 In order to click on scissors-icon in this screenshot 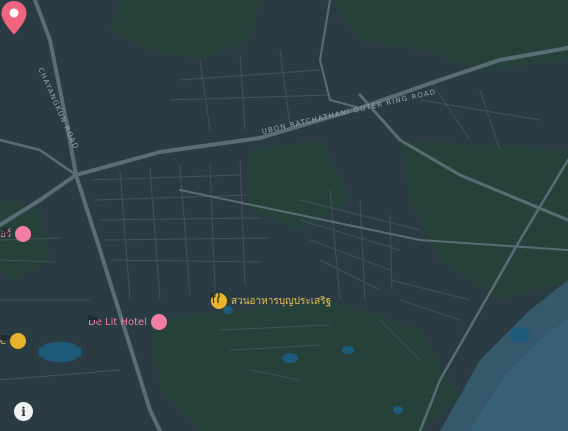, I will do `click(16, 234)`.